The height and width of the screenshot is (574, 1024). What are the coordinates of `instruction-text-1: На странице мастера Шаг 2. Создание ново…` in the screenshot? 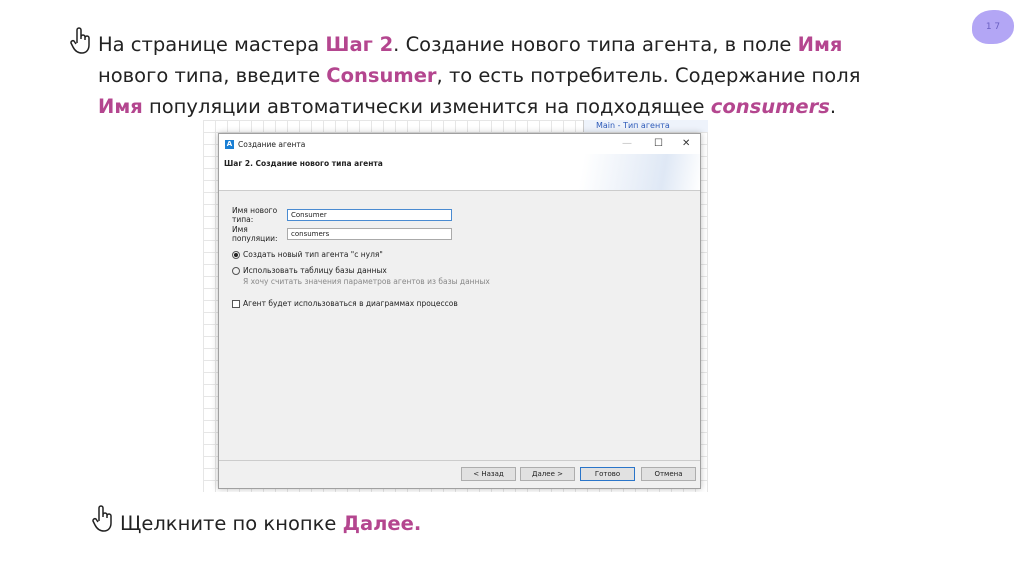 It's located at (479, 75).